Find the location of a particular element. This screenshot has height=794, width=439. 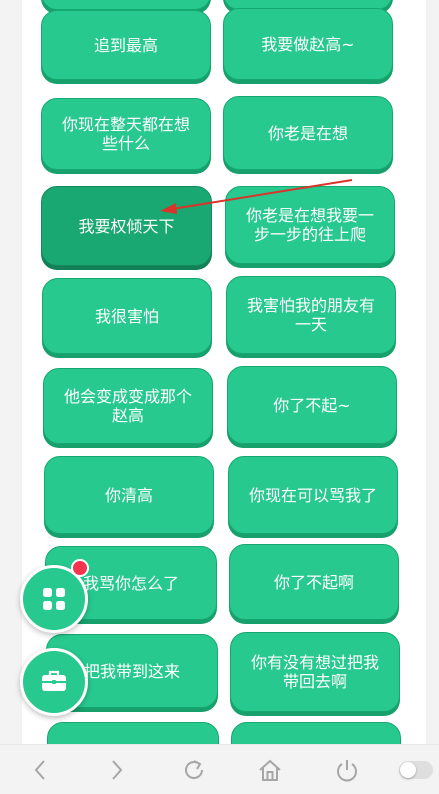

phrase-card-selected: 我要权倾天下 is located at coordinates (126, 226).